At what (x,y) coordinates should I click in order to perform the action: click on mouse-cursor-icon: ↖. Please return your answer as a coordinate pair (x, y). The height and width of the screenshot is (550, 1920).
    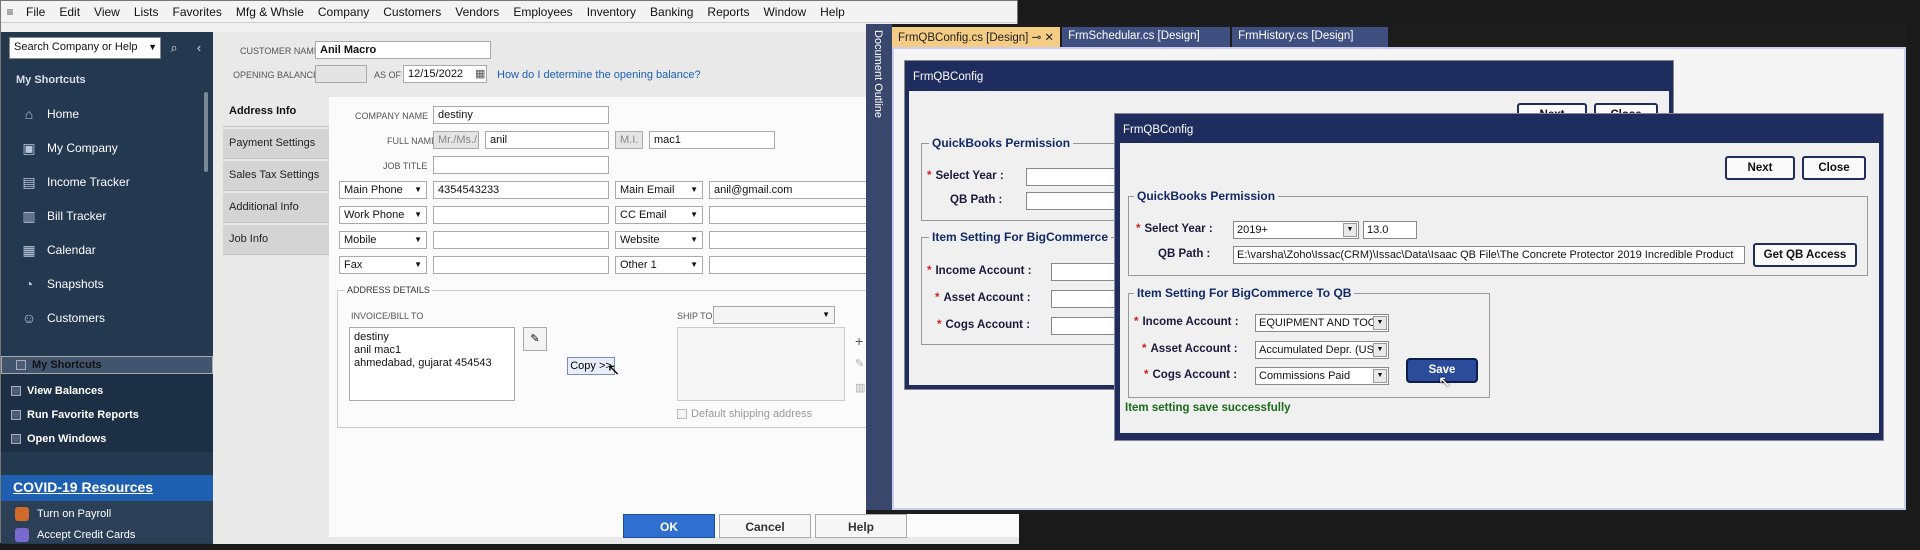
    Looking at the image, I should click on (1445, 382).